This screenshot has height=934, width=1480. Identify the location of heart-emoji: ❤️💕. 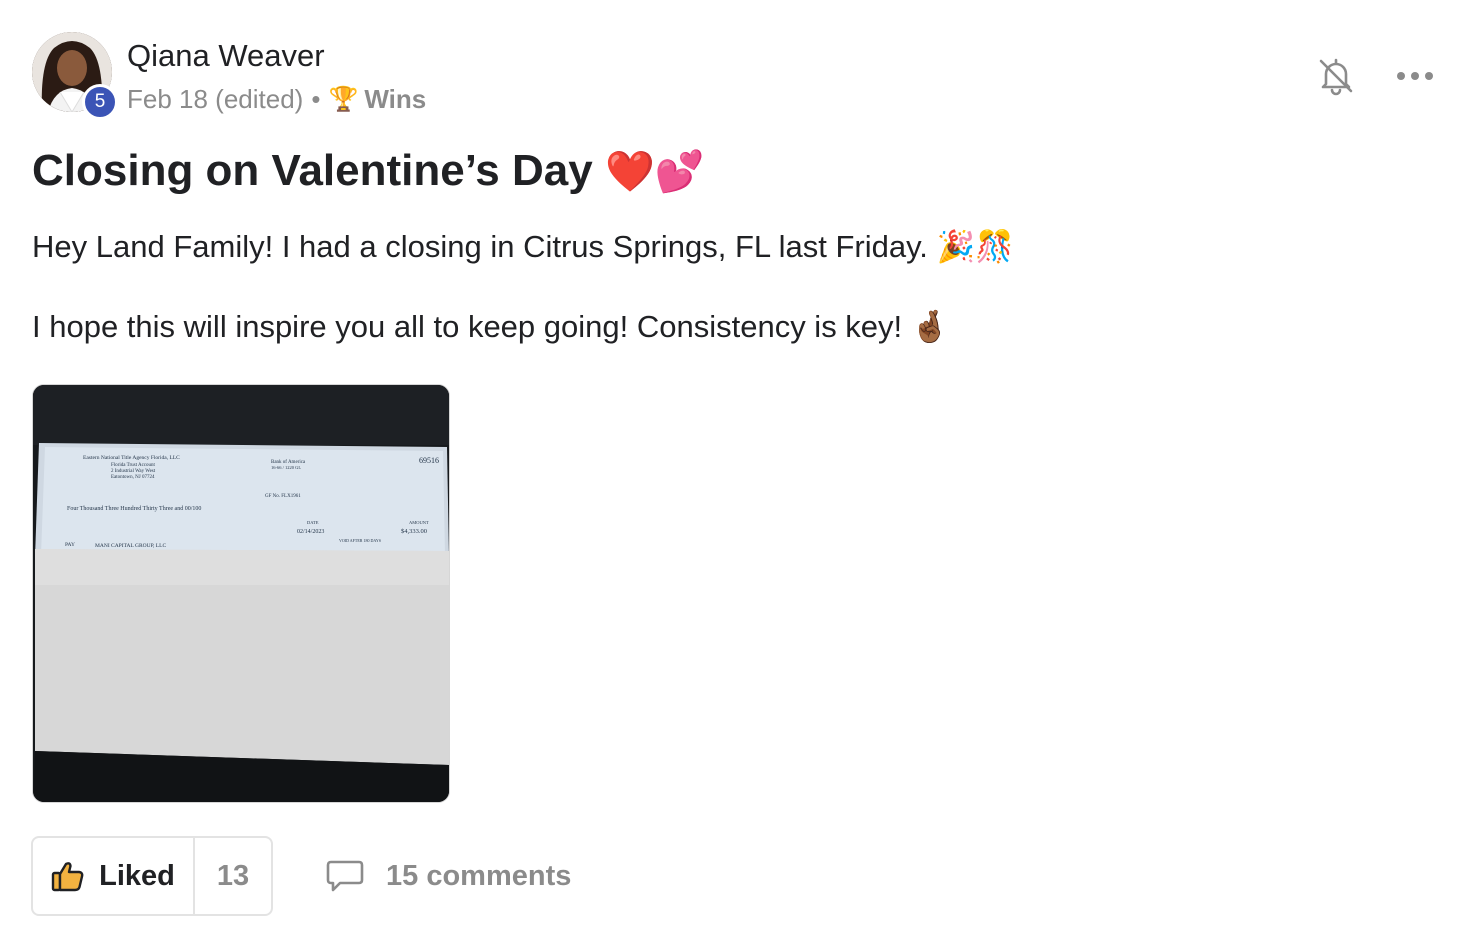
(654, 172).